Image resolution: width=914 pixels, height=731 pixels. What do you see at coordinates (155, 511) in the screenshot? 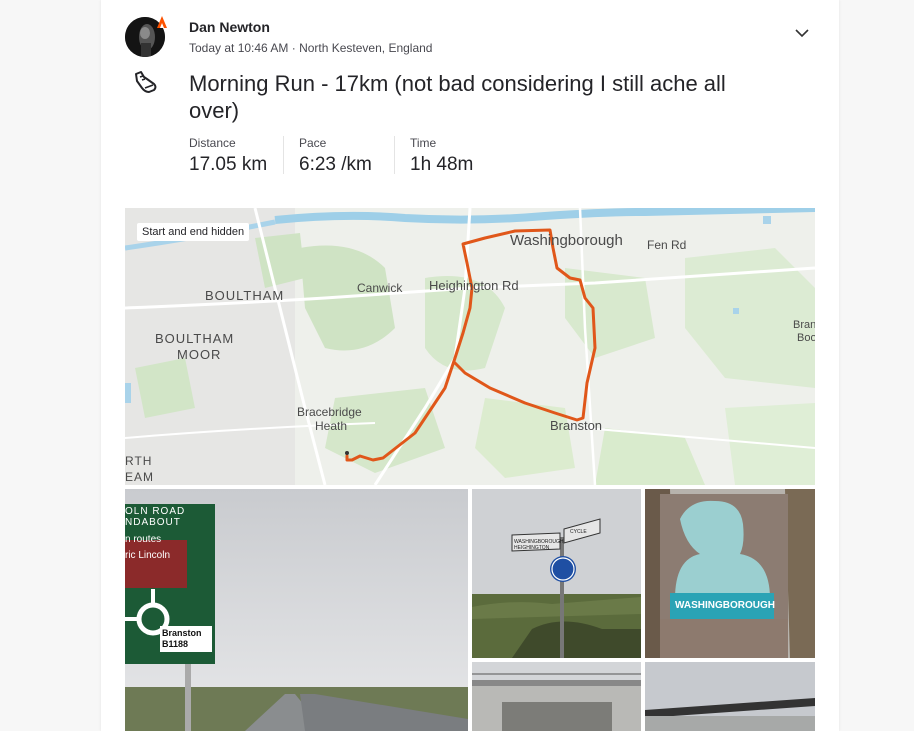
I see `sign-line: OLN ROAD` at bounding box center [155, 511].